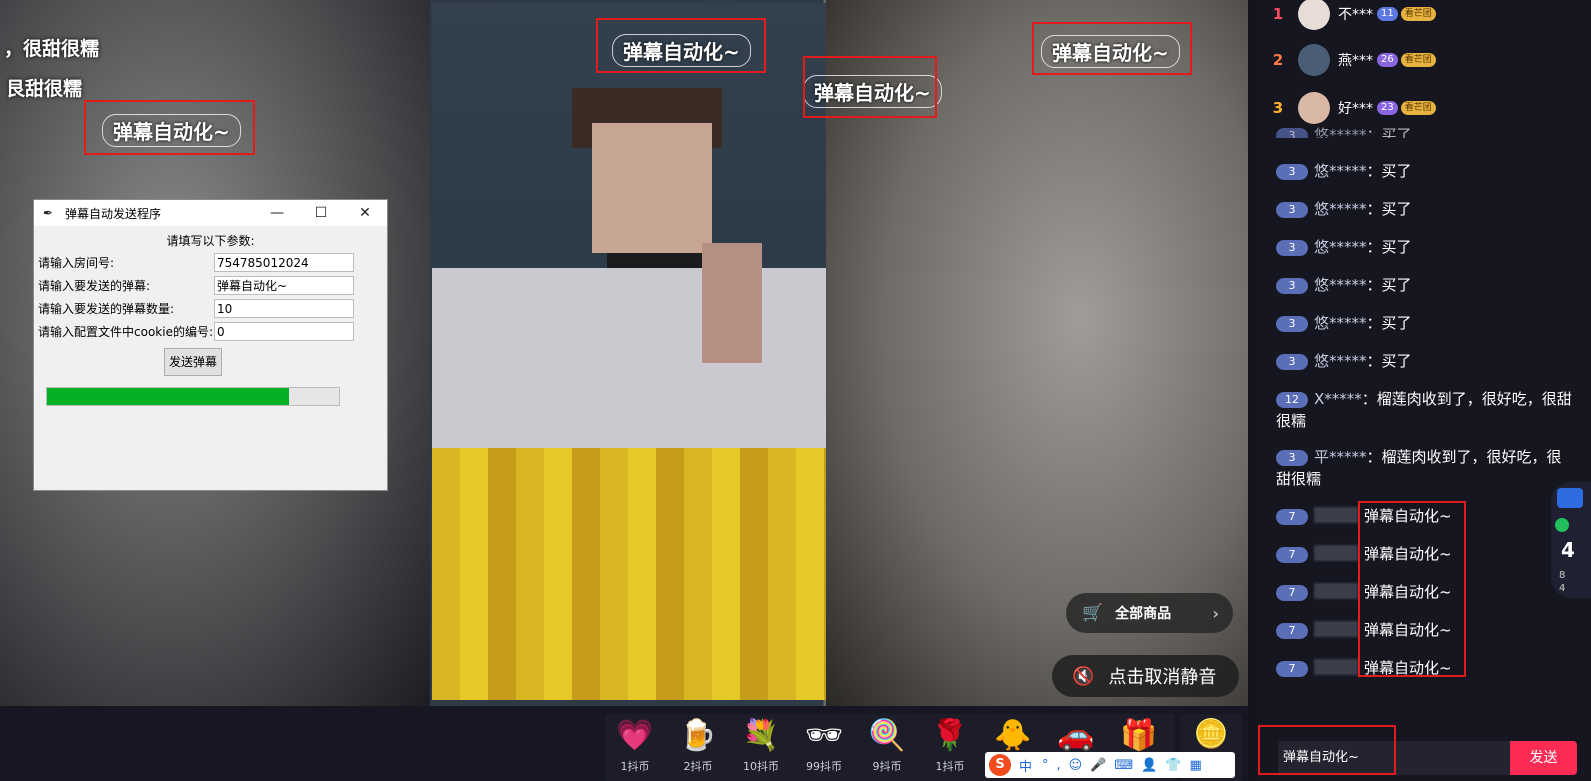 This screenshot has width=1591, height=781. I want to click on form-heading: 请填写以下参数:, so click(210, 241).